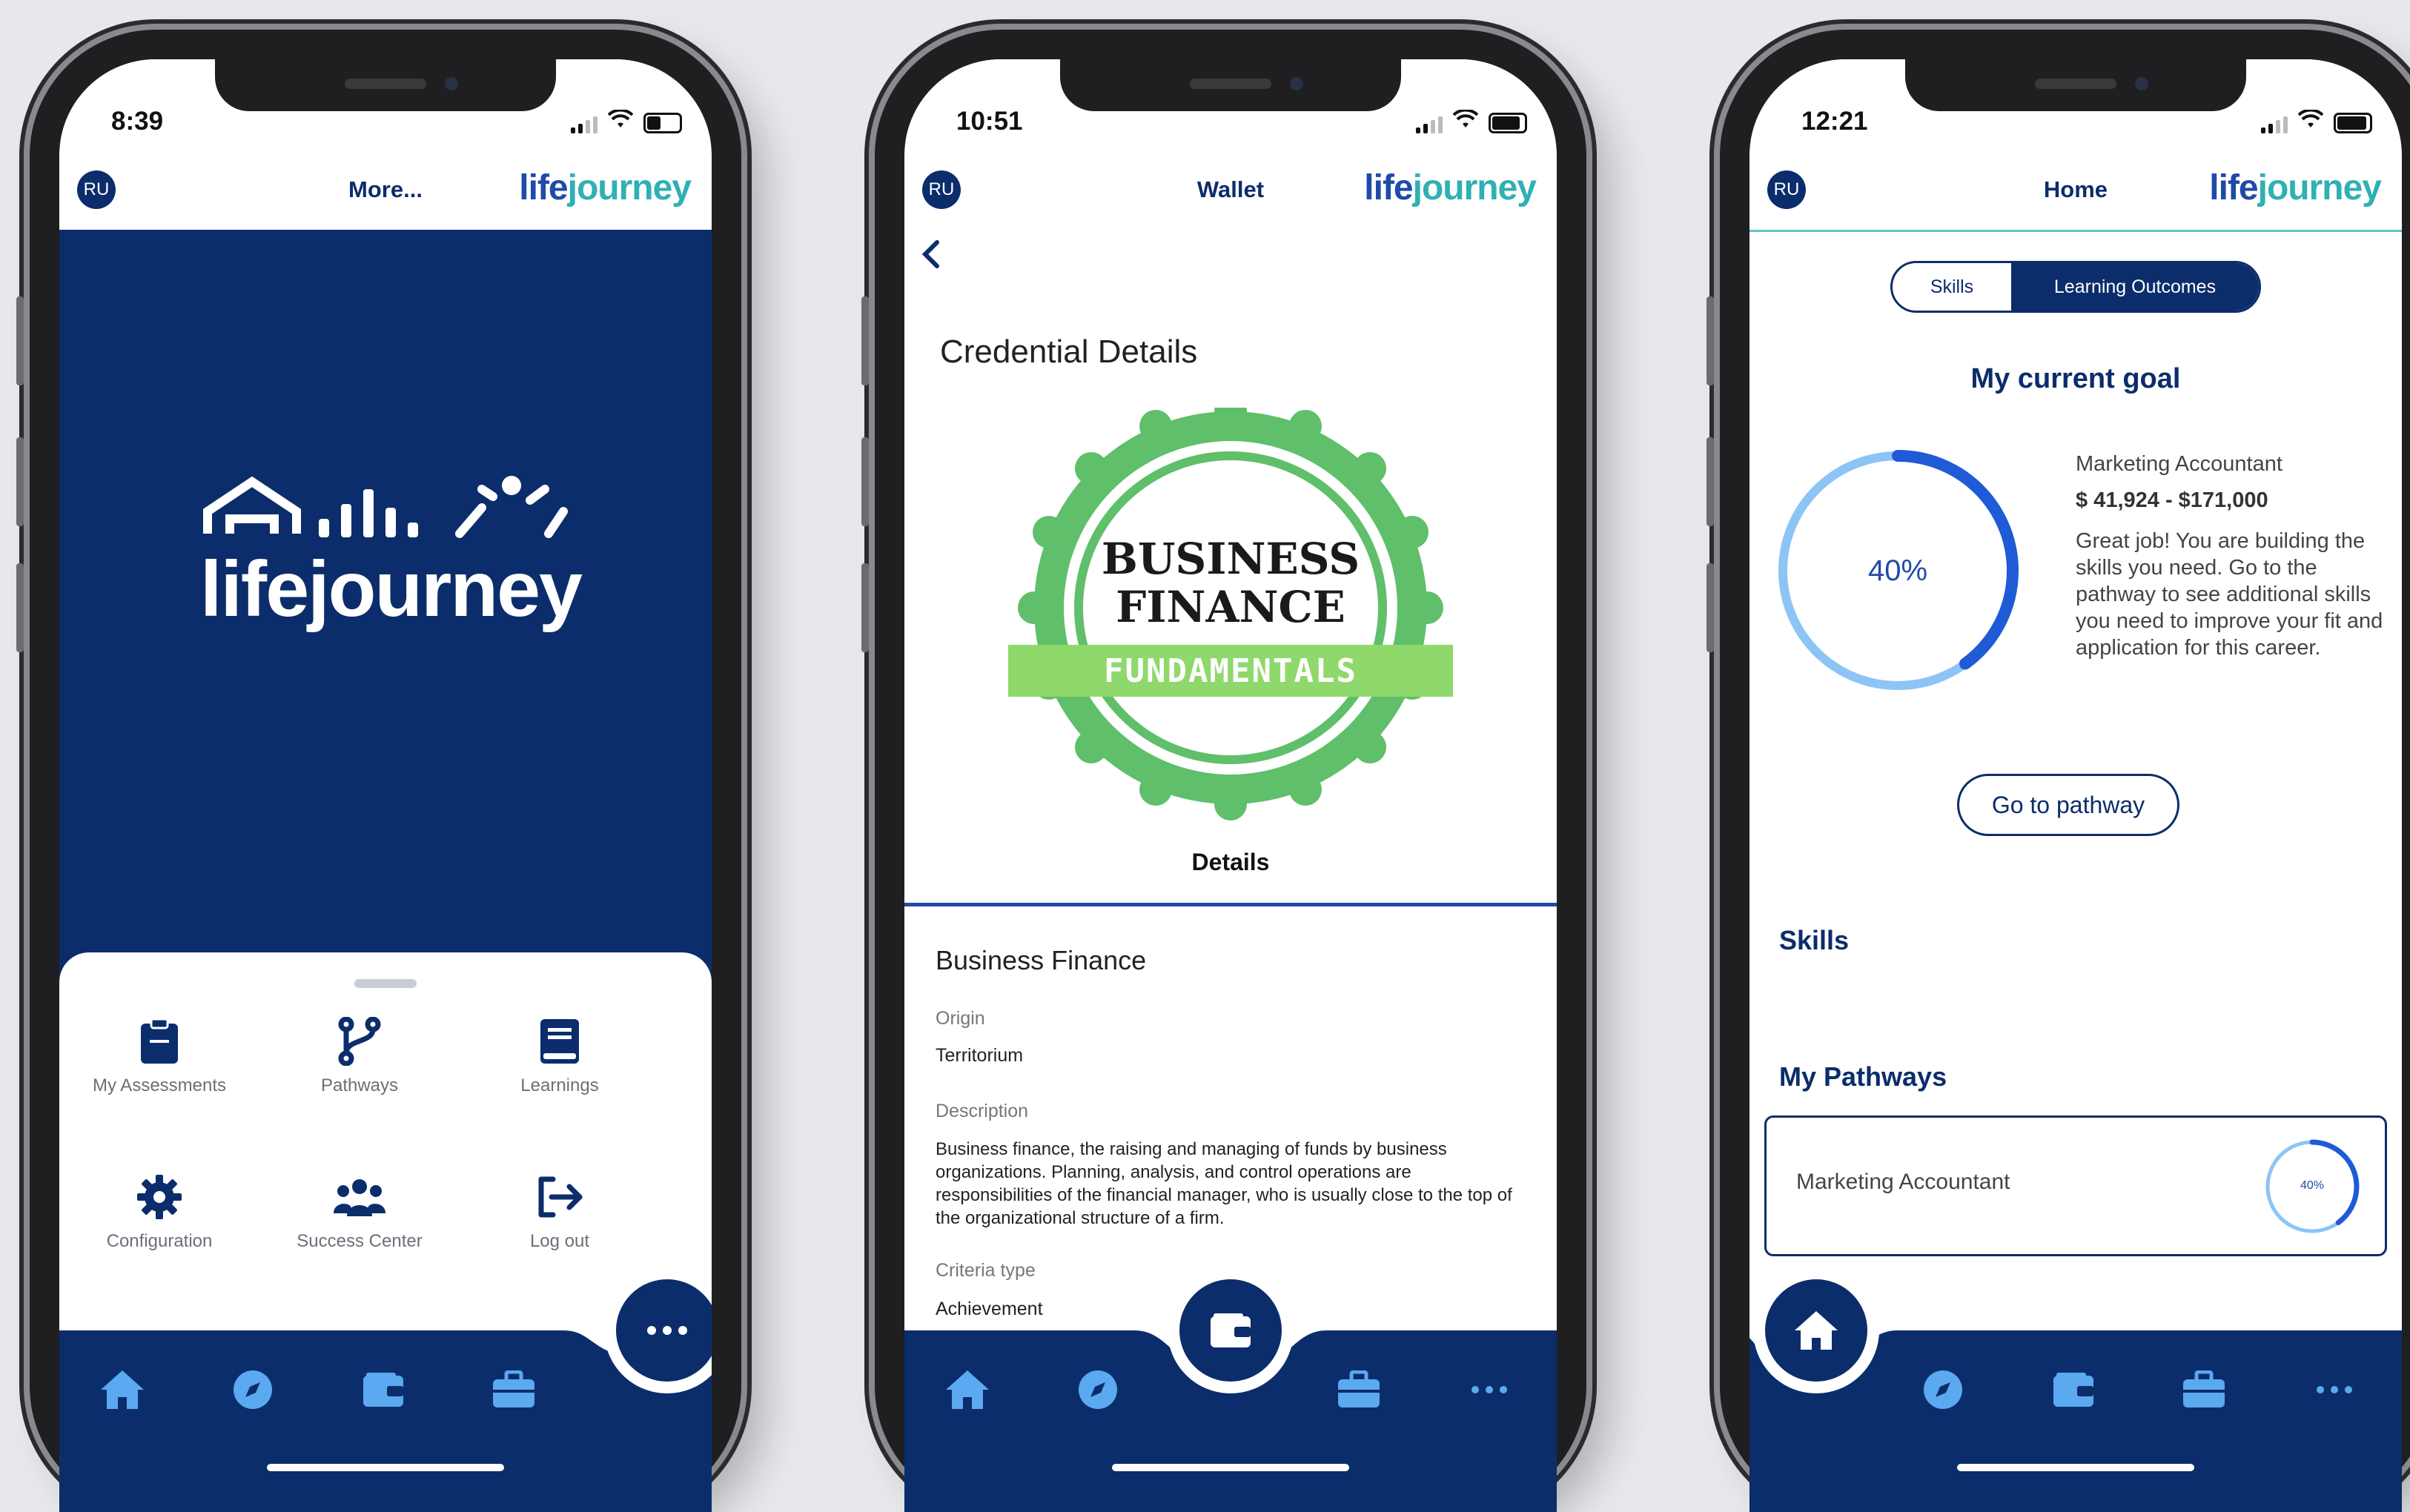 The height and width of the screenshot is (1512, 2410). Describe the element at coordinates (159, 1041) in the screenshot. I see `clipboard-icon` at that location.